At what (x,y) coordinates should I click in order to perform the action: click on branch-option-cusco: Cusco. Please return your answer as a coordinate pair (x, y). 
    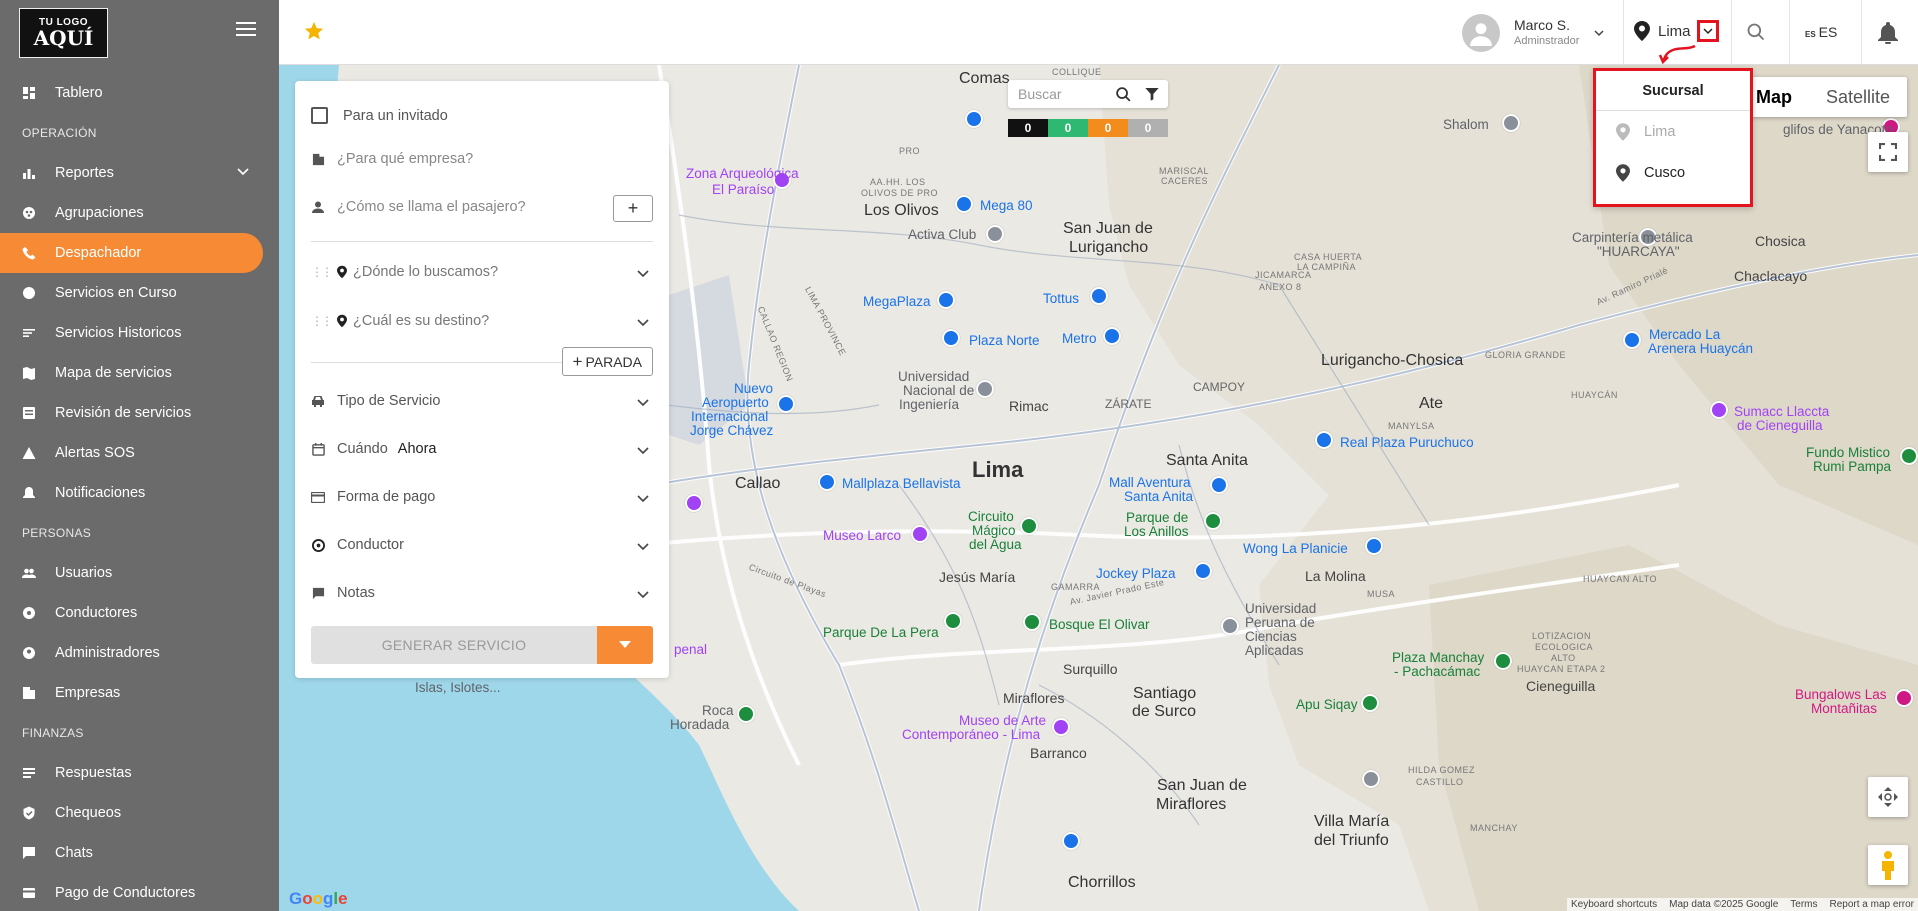
    Looking at the image, I should click on (1673, 172).